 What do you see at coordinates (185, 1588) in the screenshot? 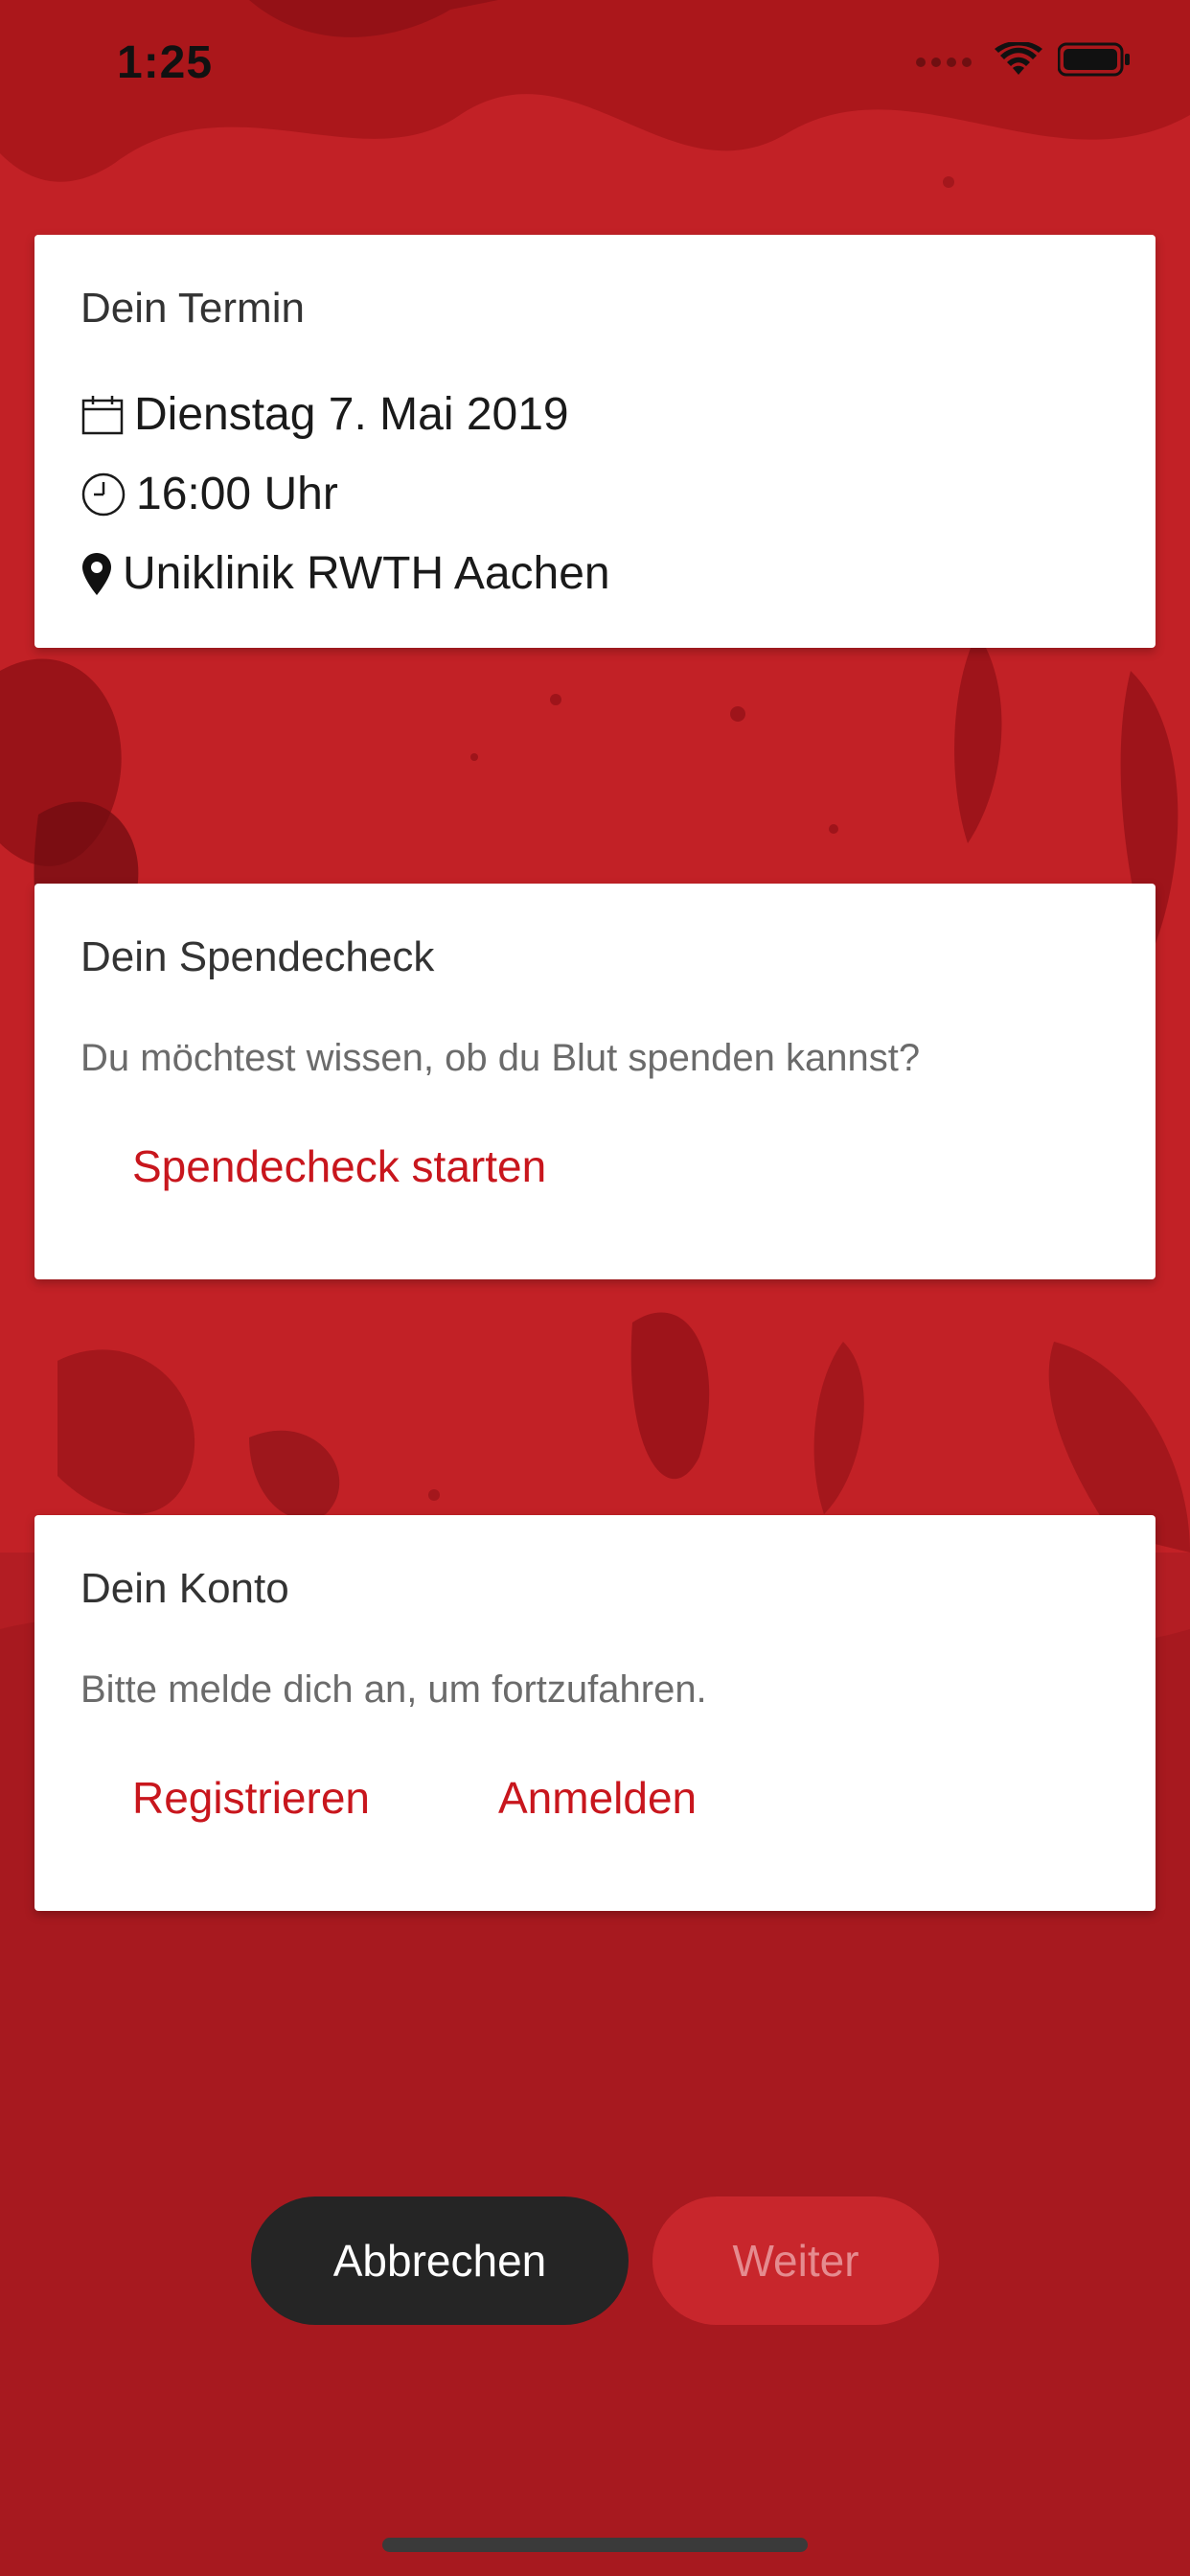
I see `account-title: Dein Konto` at bounding box center [185, 1588].